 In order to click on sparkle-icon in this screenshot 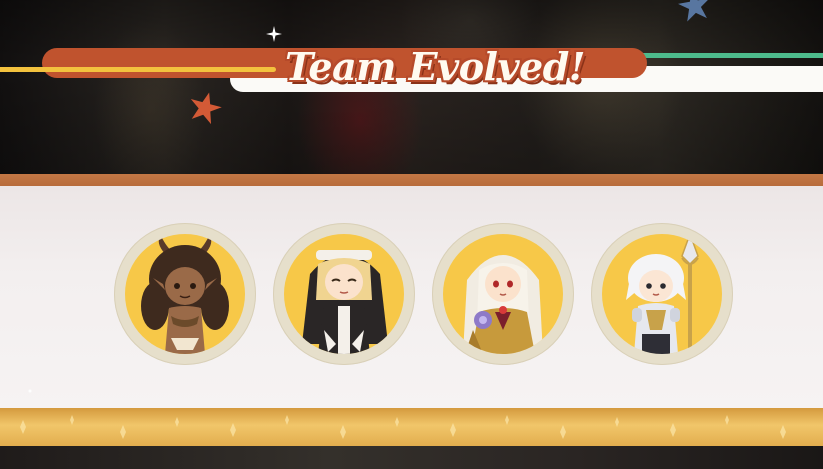, I will do `click(274, 34)`.